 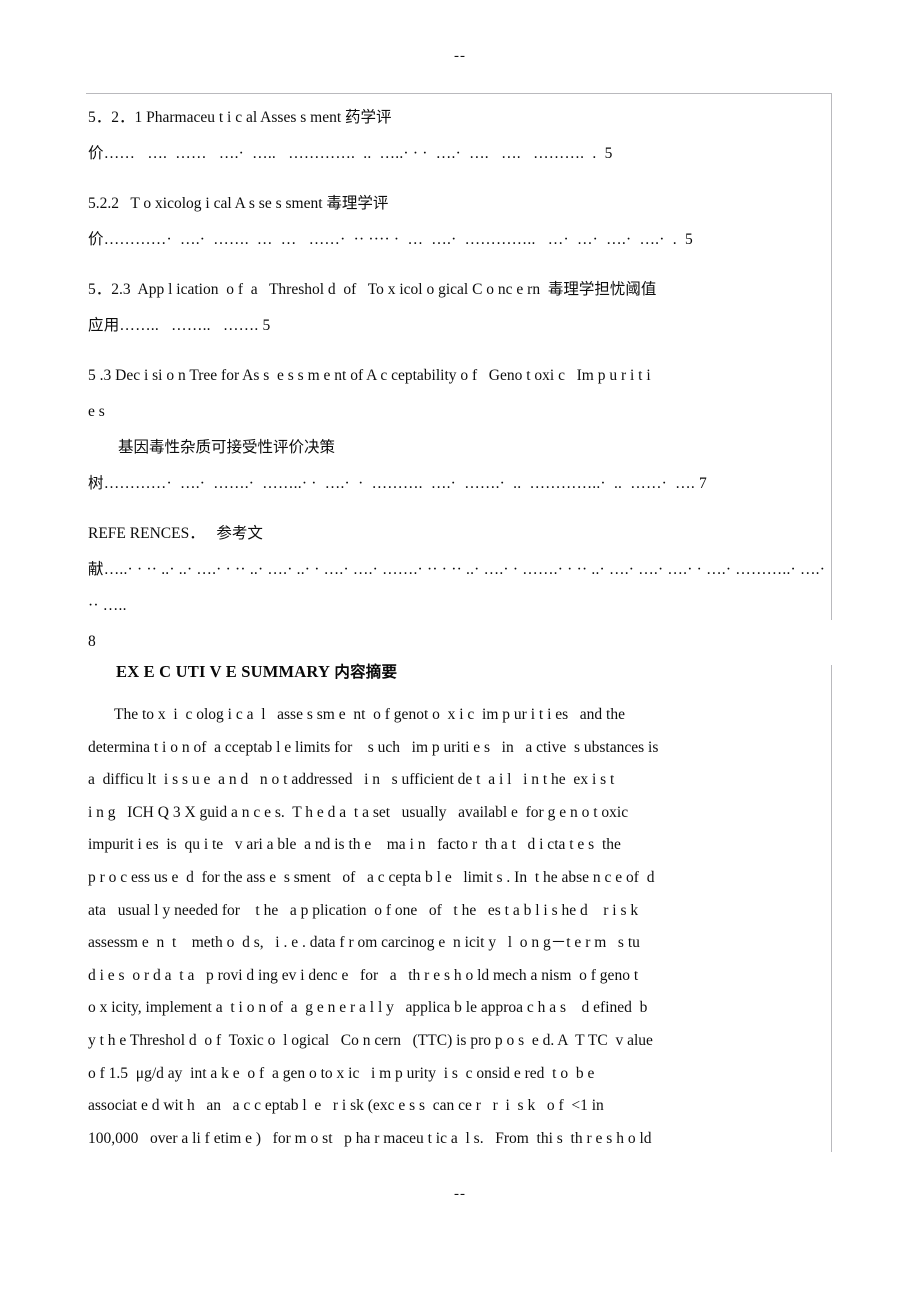 What do you see at coordinates (831, 356) in the screenshot?
I see `page-border-right-upper` at bounding box center [831, 356].